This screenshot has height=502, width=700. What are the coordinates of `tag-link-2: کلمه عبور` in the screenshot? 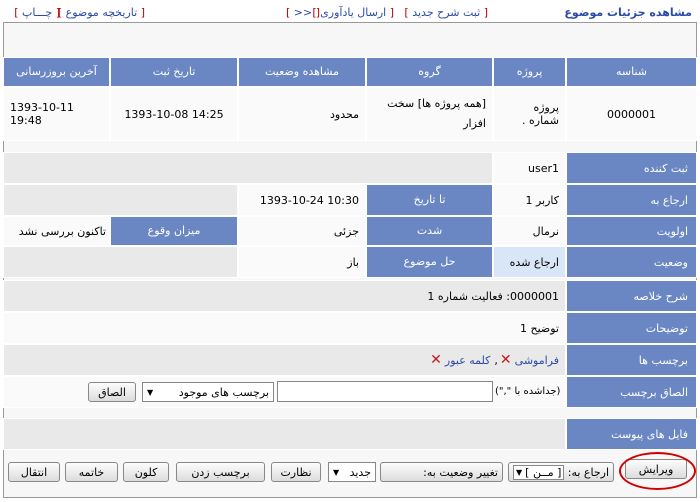 It's located at (468, 360).